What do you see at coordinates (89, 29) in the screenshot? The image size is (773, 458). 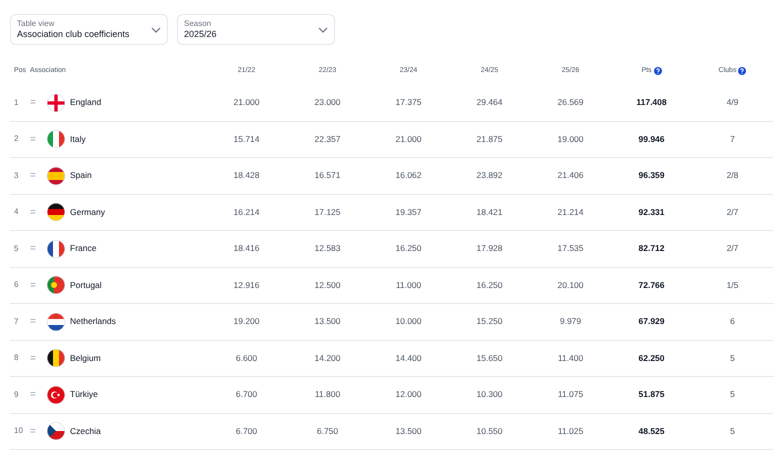 I see `dropdown: Table view Association club coefficients` at bounding box center [89, 29].